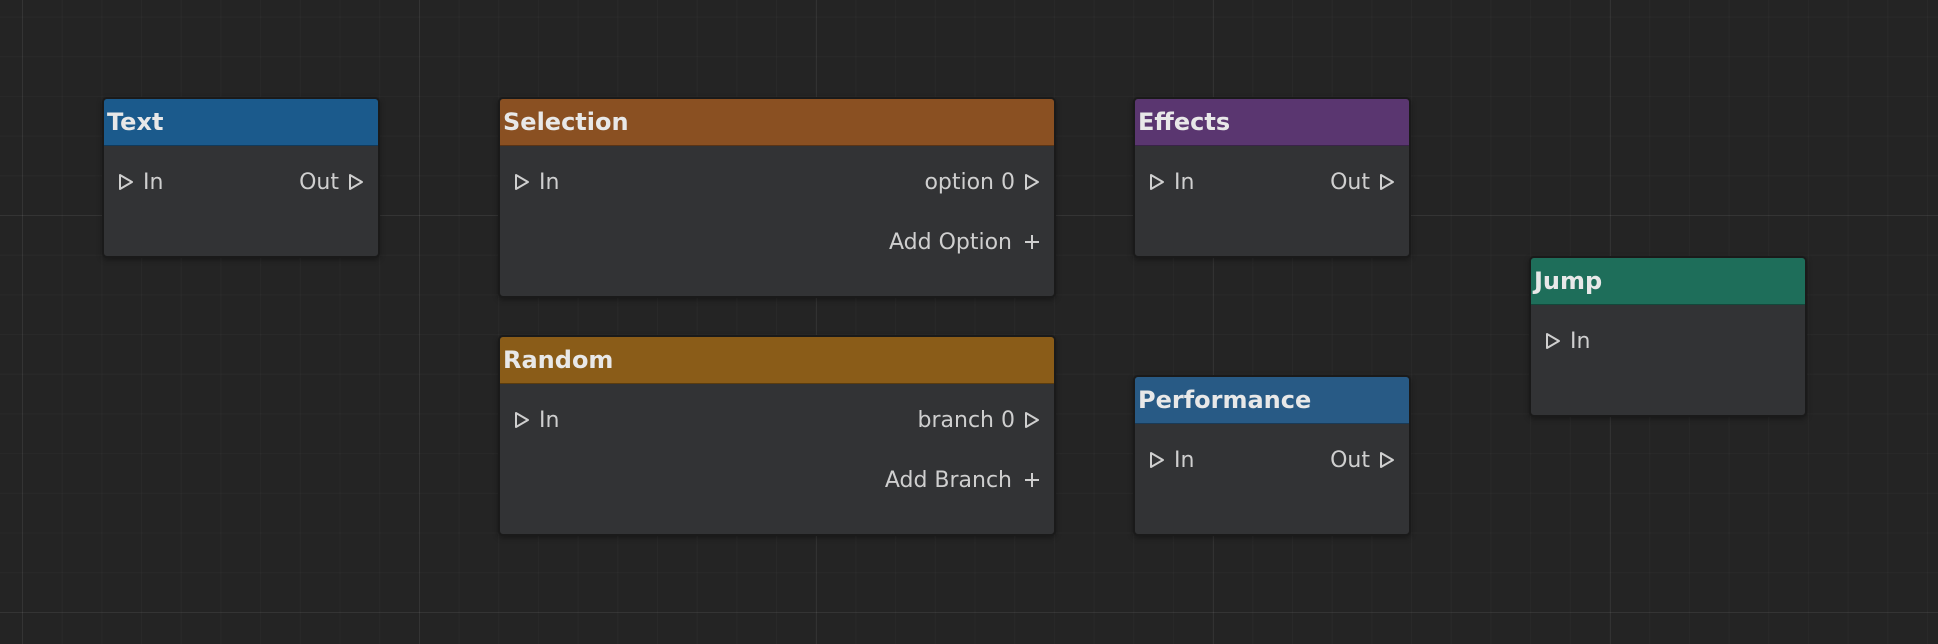 The image size is (1938, 644). Describe the element at coordinates (950, 242) in the screenshot. I see `add-option-label: Add Option` at that location.